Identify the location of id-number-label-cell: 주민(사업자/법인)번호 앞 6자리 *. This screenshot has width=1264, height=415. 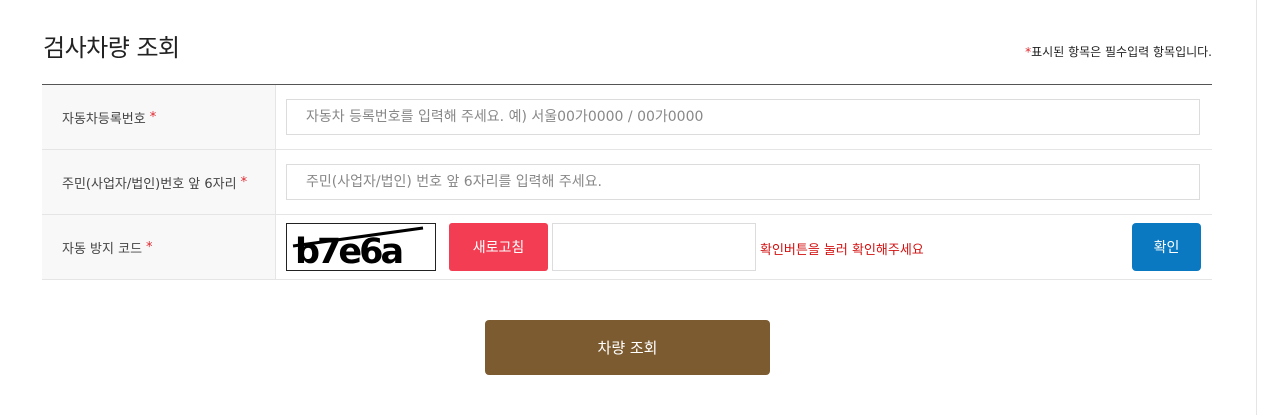
(159, 182).